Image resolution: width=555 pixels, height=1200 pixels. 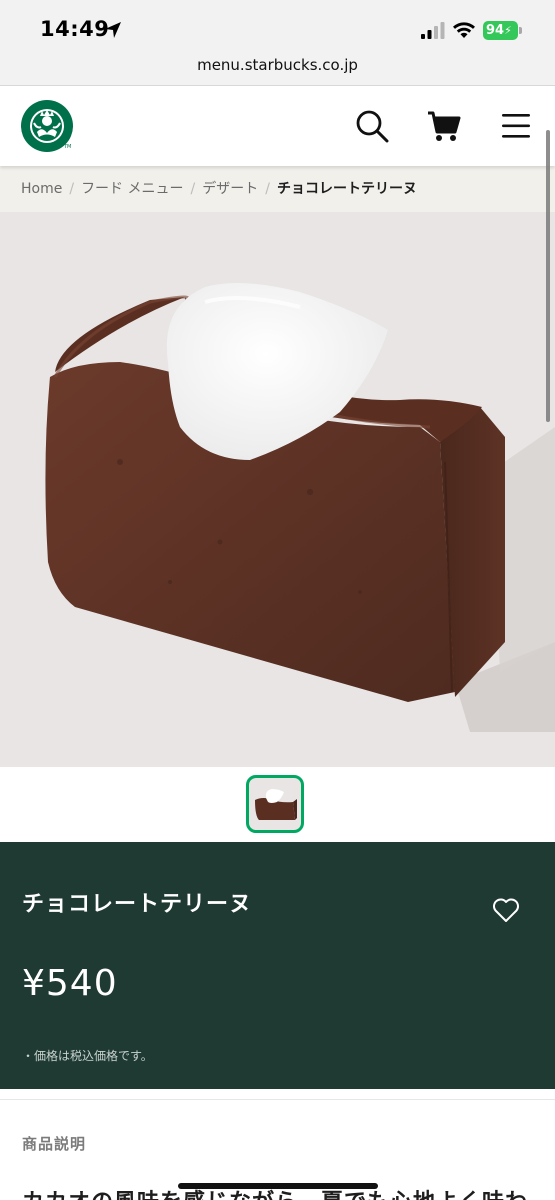 I want to click on location-arrow-icon, so click(x=113, y=30).